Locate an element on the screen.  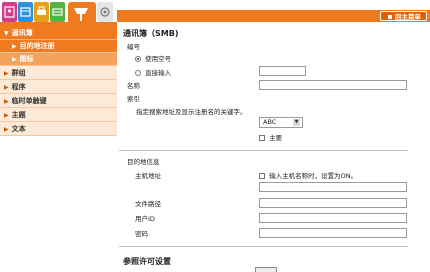
name-label: 名称 is located at coordinates (133, 86).